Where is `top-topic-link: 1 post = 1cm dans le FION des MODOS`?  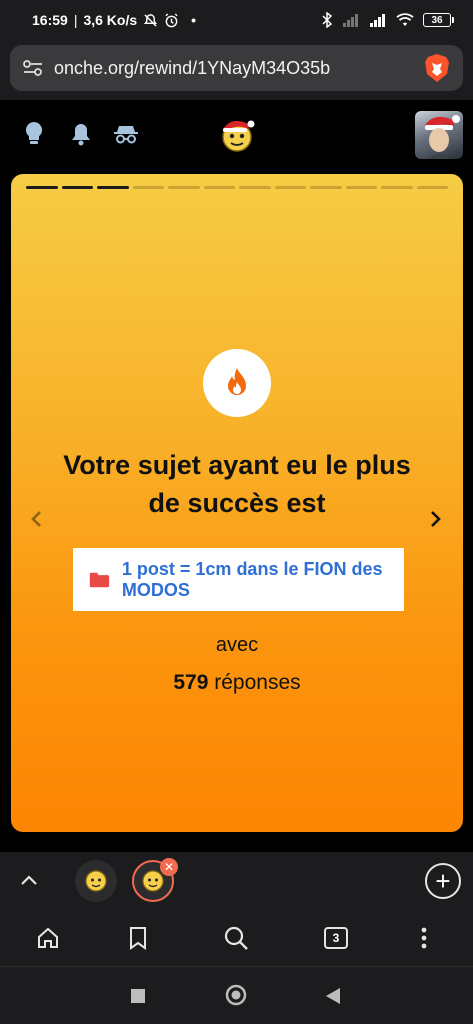
top-topic-link: 1 post = 1cm dans le FION des MODOS is located at coordinates (238, 579).